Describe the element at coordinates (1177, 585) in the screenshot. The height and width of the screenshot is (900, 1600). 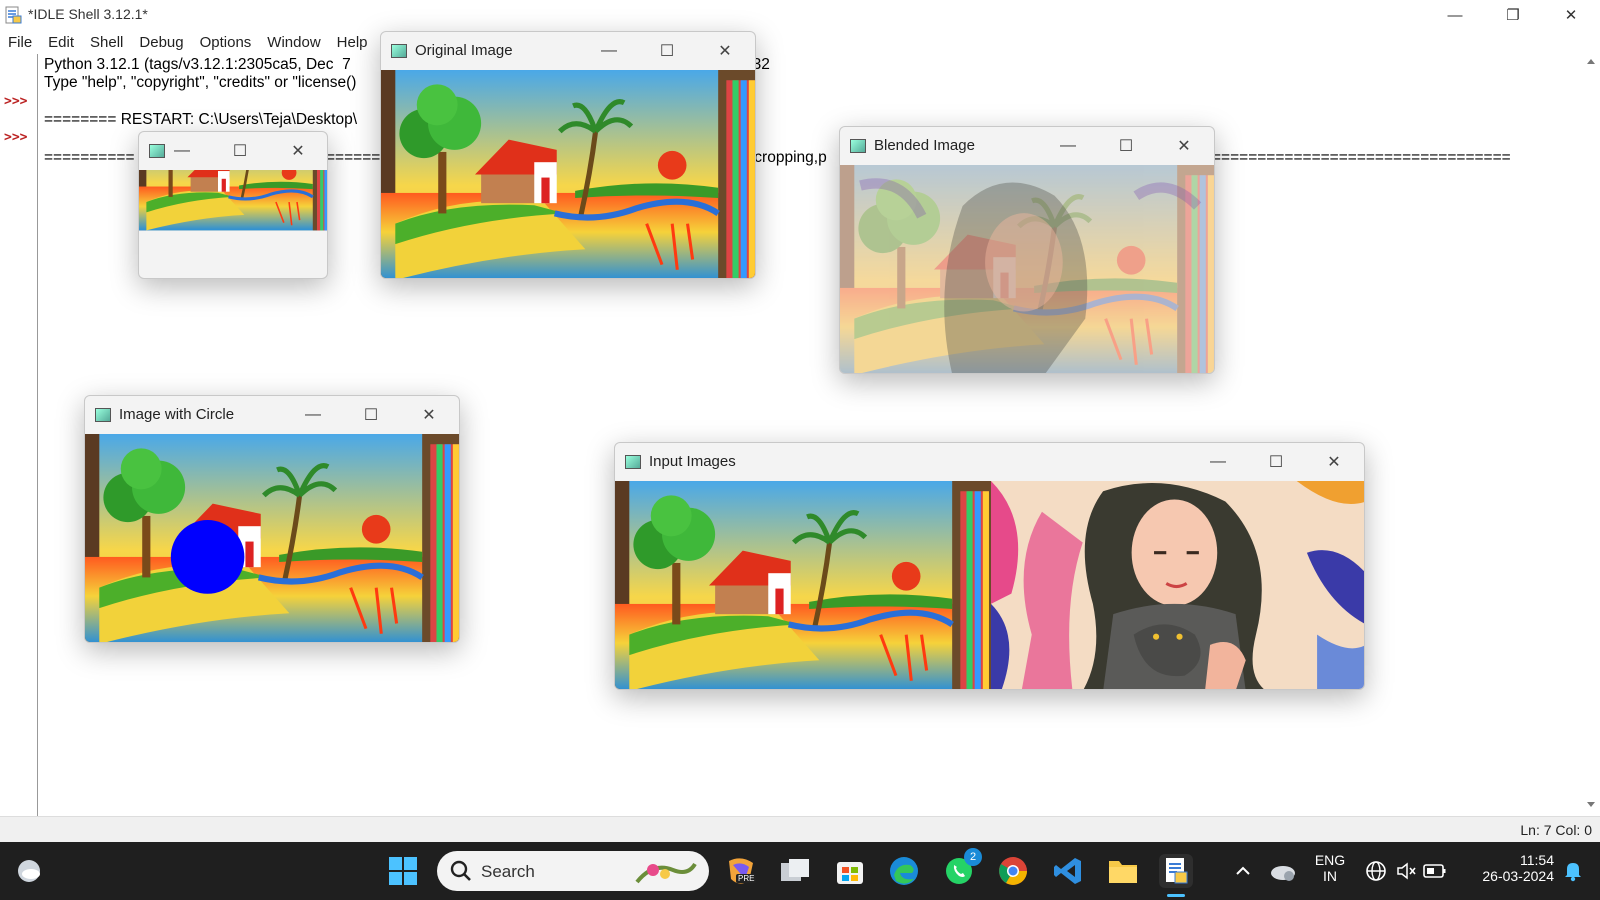
I see `portrait-input-image` at that location.